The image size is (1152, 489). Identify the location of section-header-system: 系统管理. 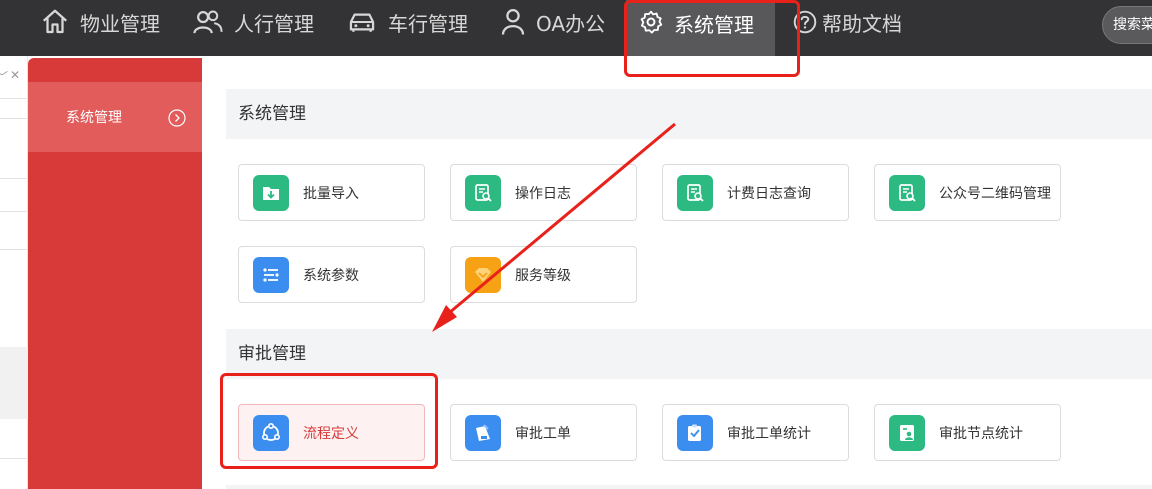
(689, 114).